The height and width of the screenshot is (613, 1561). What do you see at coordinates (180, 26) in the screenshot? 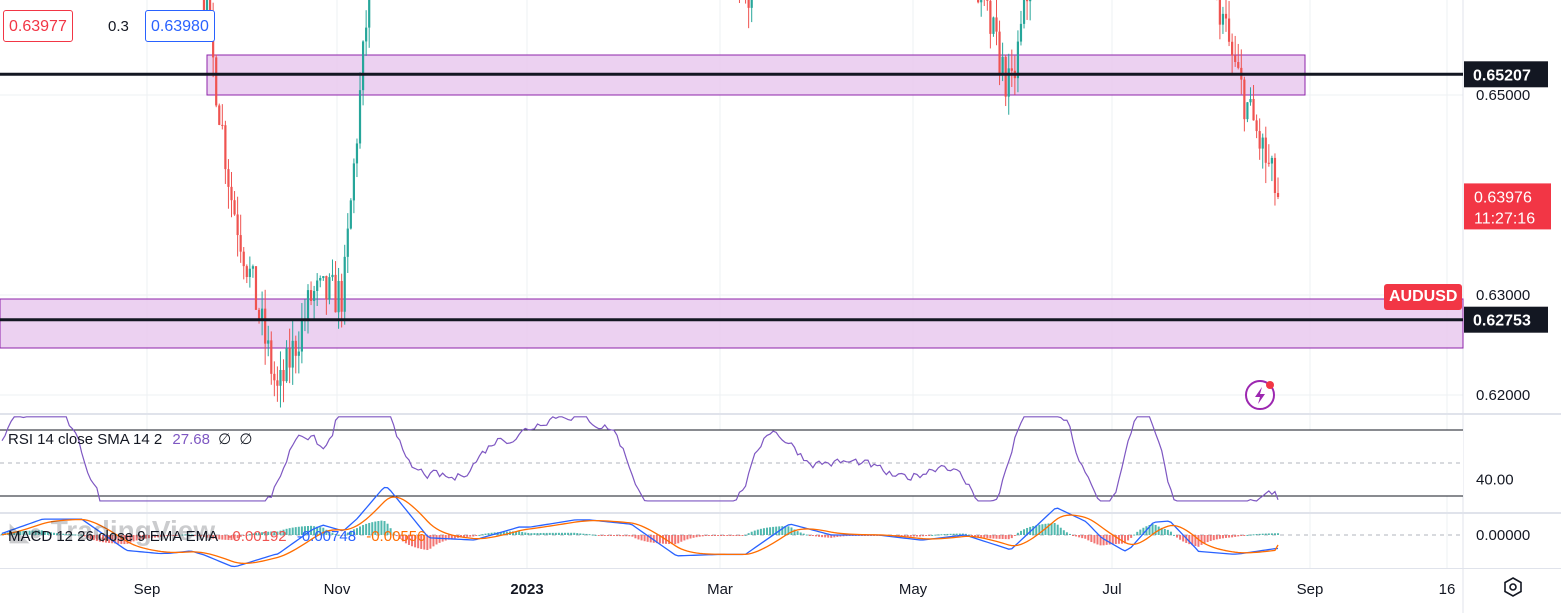
I see `ask-price-pill: 0.63980` at bounding box center [180, 26].